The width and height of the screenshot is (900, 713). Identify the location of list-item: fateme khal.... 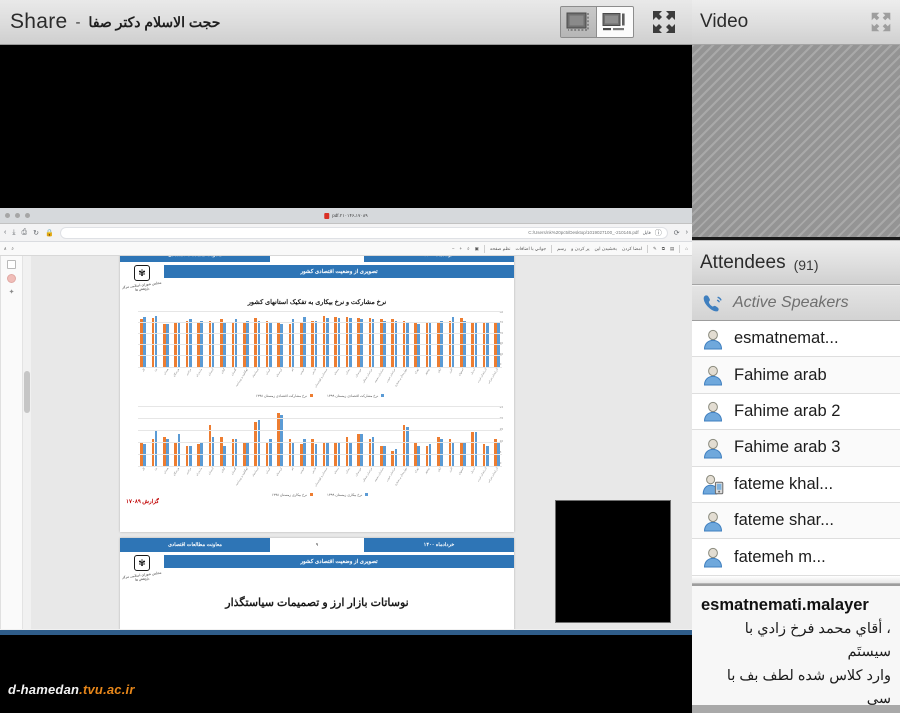
(796, 484).